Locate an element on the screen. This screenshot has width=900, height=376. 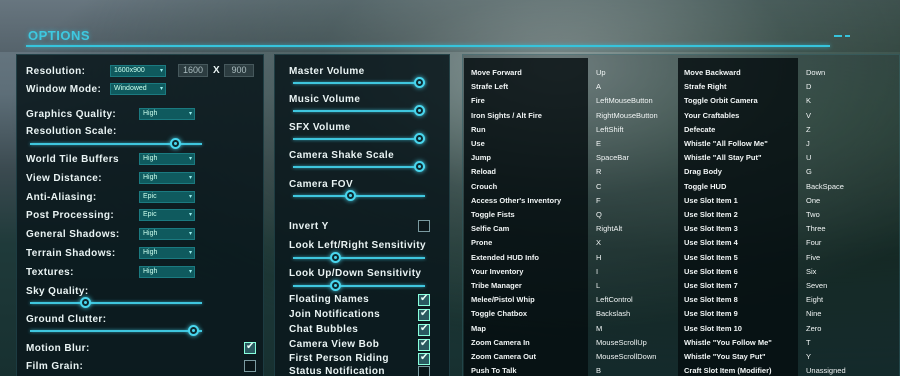
keybind-action-left: Push To Talk is located at coordinates (494, 370).